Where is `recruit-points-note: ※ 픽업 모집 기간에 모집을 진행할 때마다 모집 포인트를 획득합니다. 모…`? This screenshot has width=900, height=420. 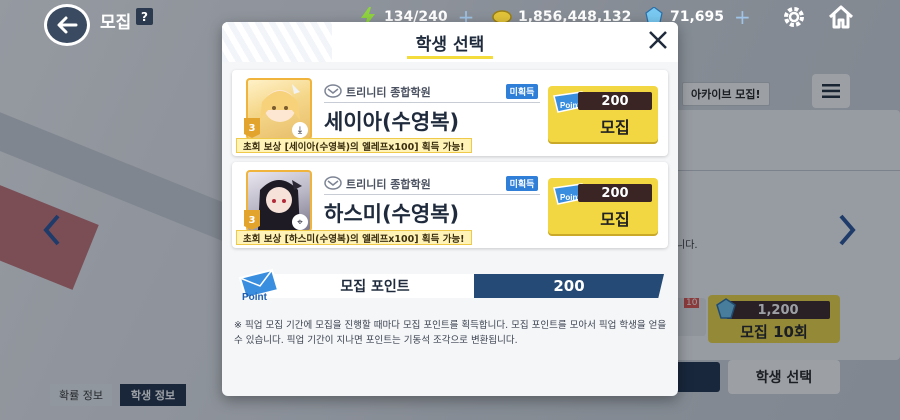 recruit-points-note: ※ 픽업 모집 기간에 모집을 진행할 때마다 모집 포인트를 획득합니다. 모… is located at coordinates (450, 333).